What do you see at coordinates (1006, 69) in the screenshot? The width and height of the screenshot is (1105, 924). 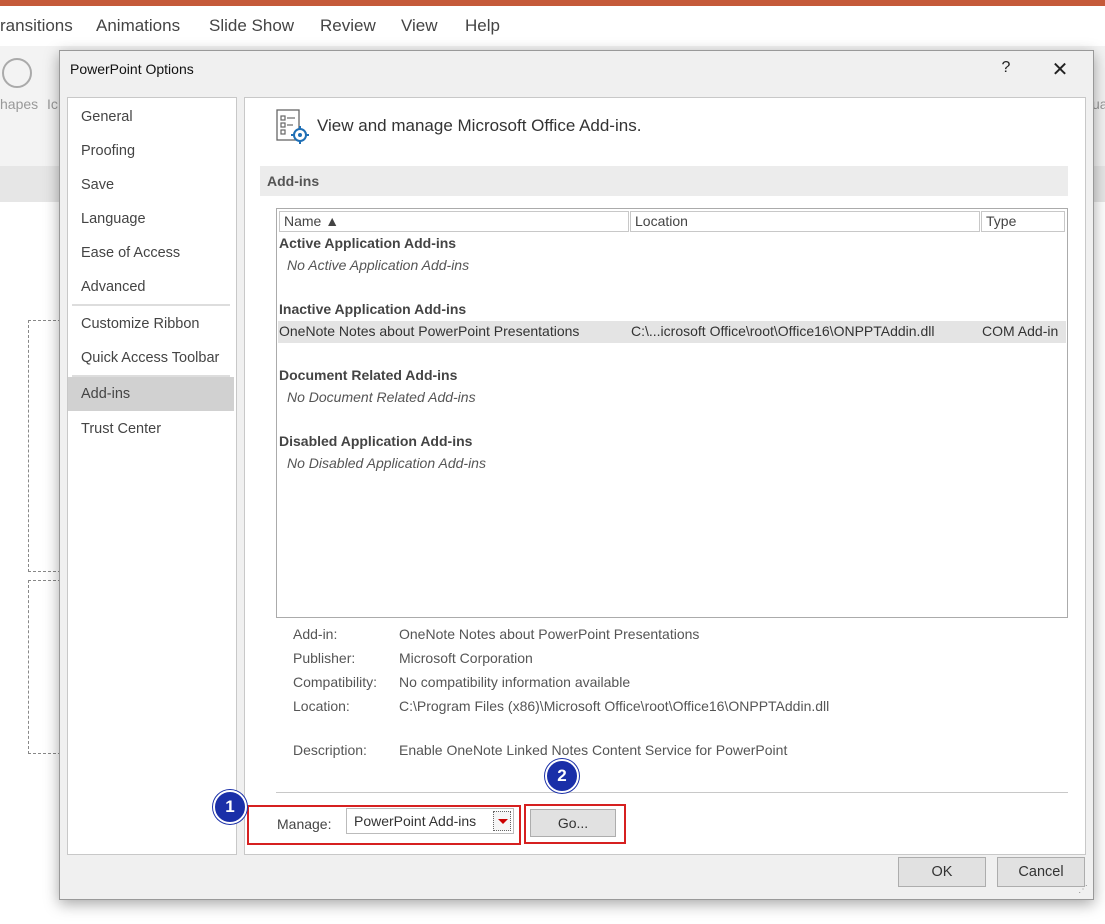 I see `help-button: ?` at bounding box center [1006, 69].